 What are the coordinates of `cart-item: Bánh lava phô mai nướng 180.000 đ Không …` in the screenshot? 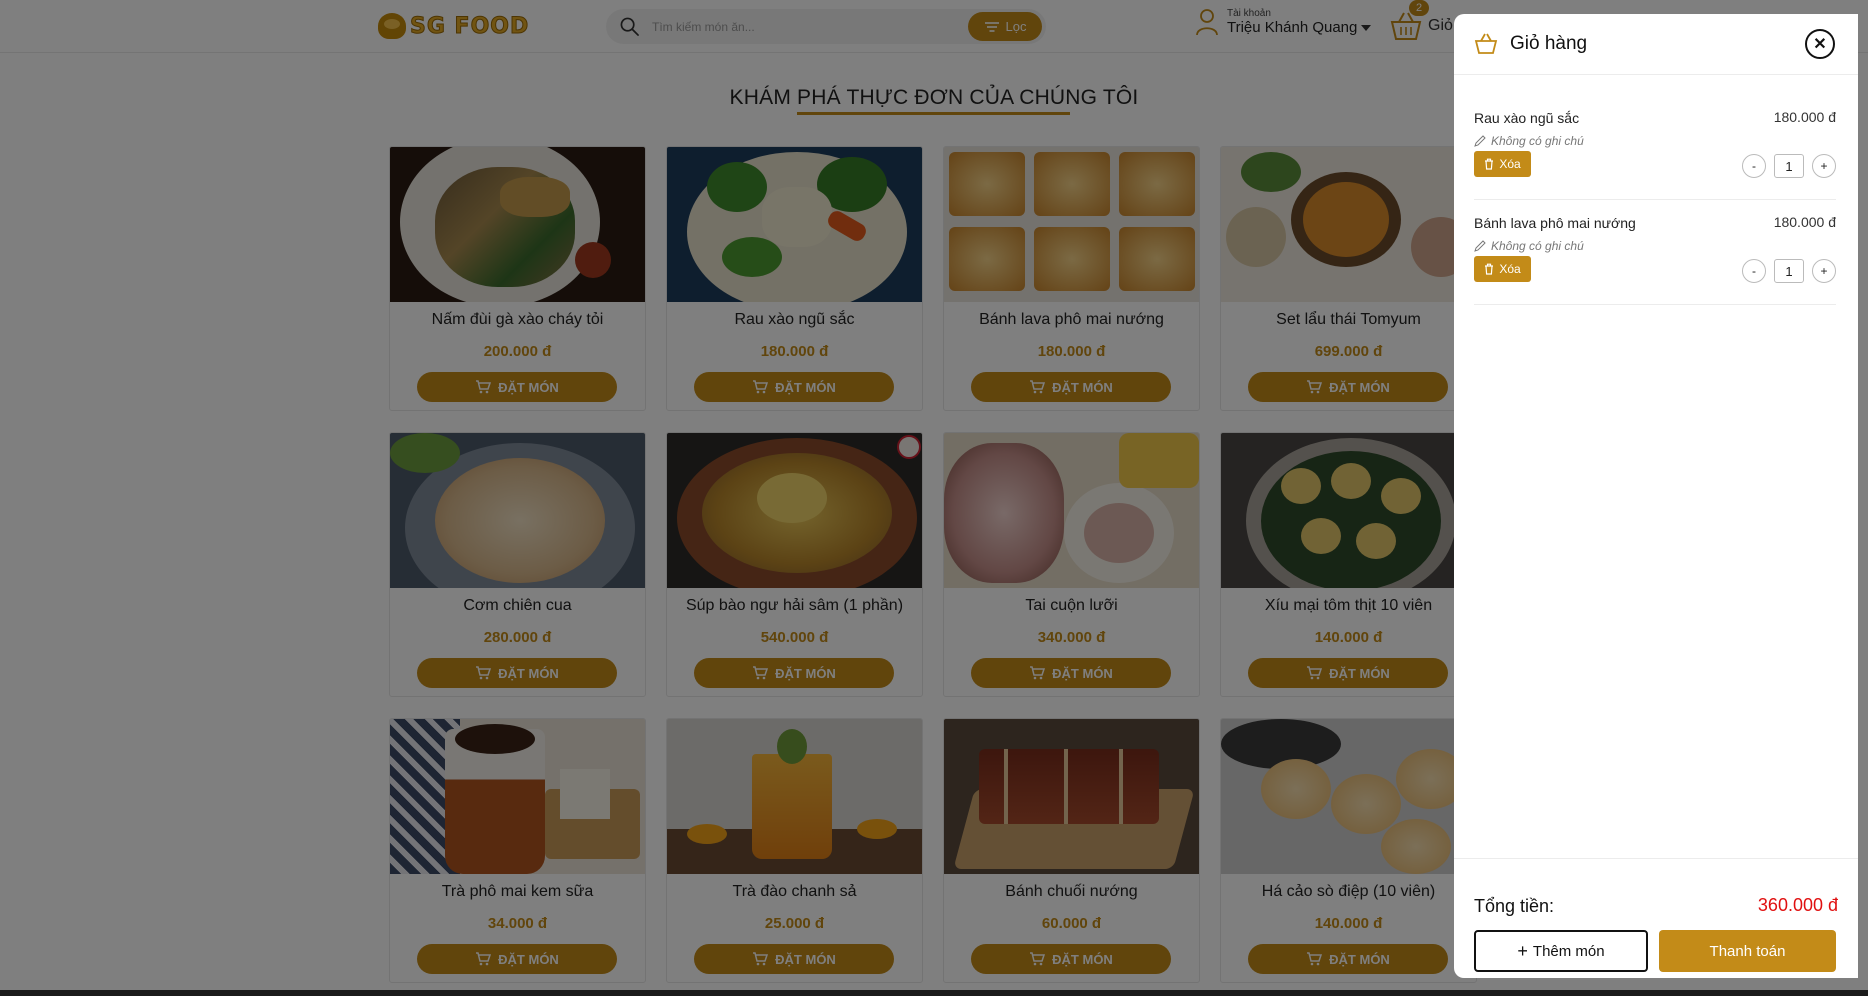 It's located at (1655, 253).